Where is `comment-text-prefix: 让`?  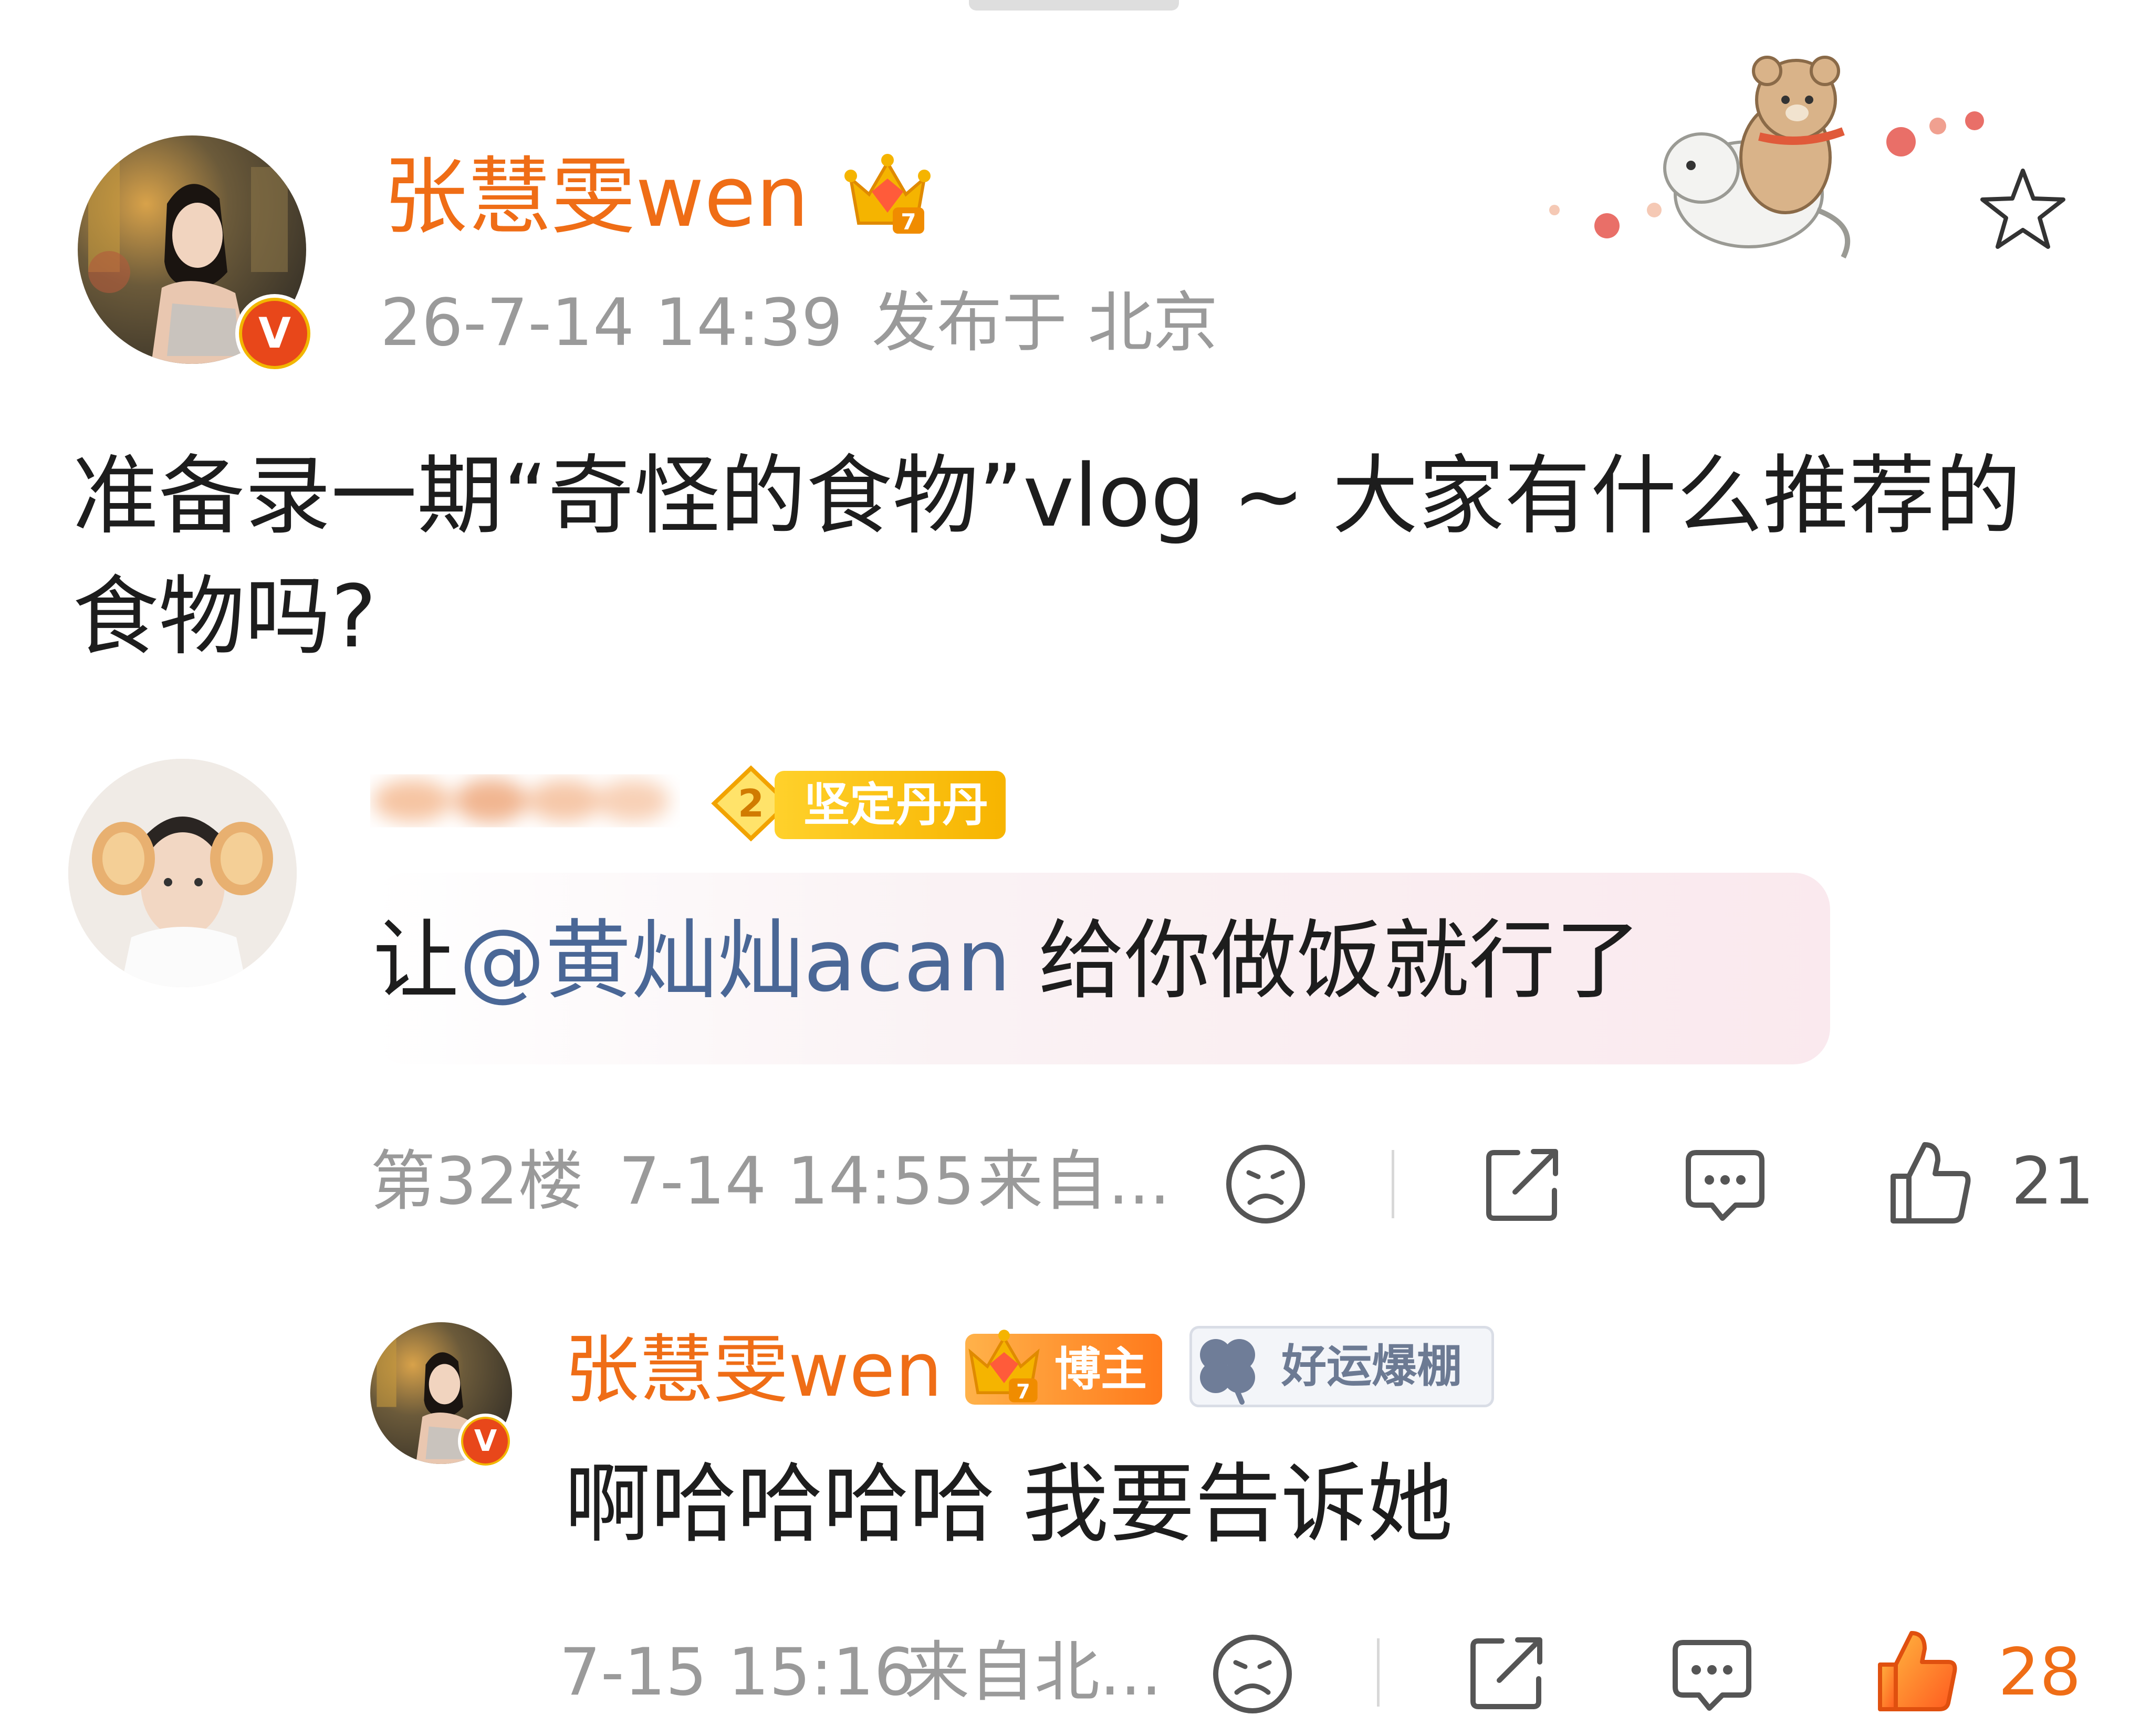
comment-text-prefix: 让 is located at coordinates (416, 961).